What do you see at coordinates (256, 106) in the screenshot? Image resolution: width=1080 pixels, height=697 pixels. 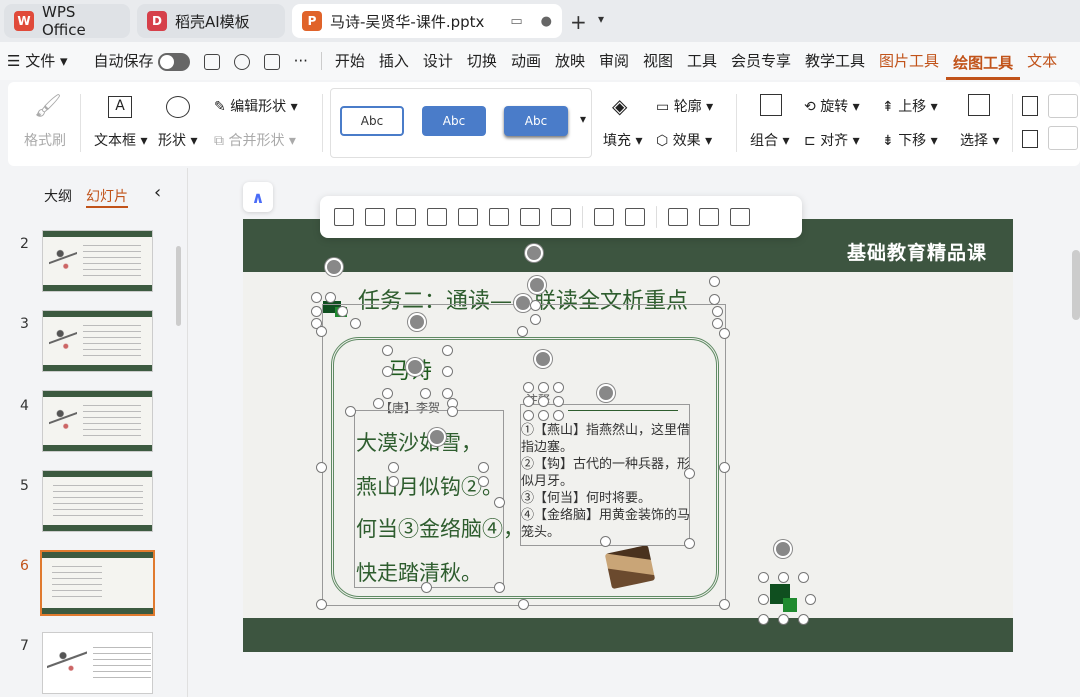 I see `edit-shape-button: ✎ 编辑形状 ▾` at bounding box center [256, 106].